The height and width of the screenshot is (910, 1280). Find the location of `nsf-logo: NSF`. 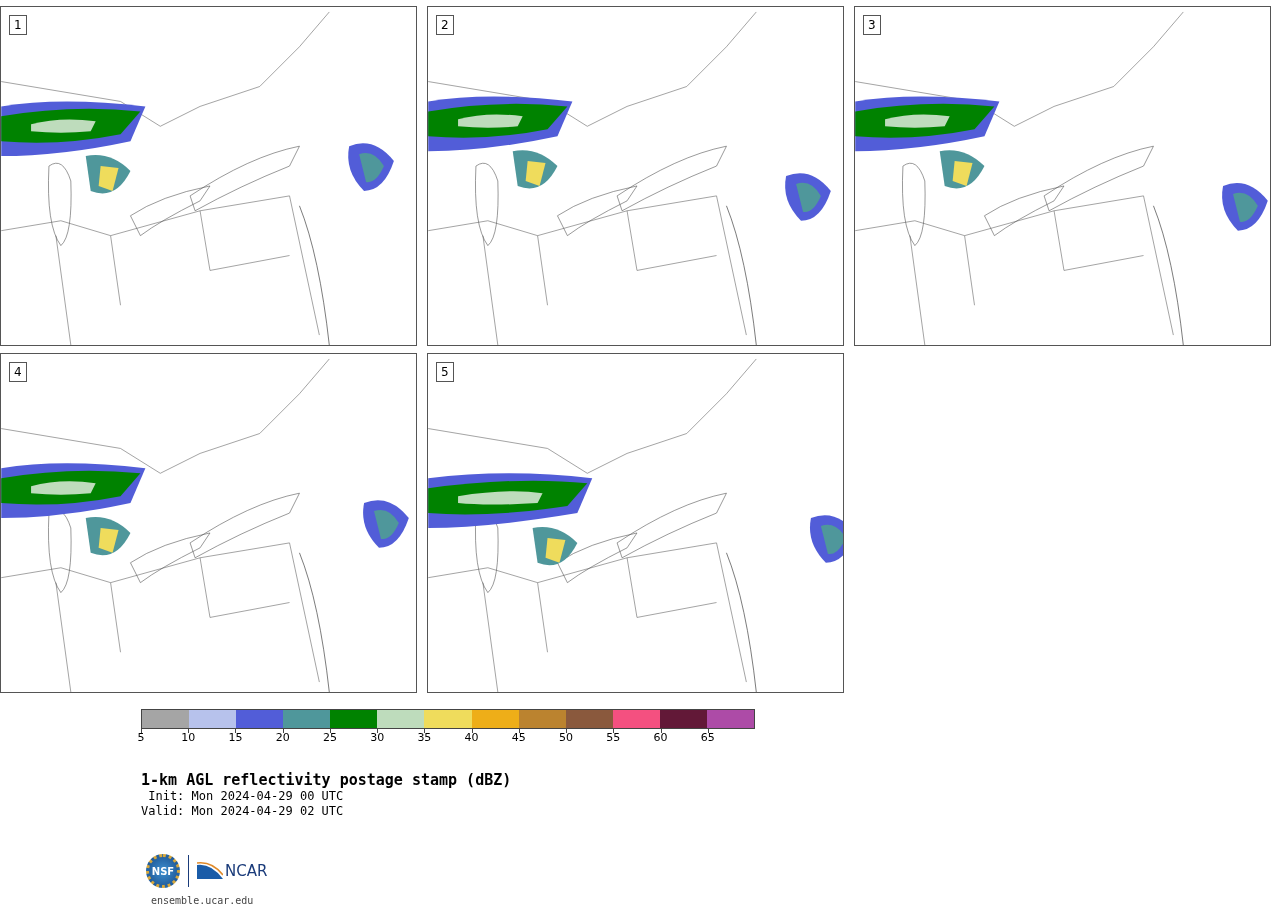

nsf-logo: NSF is located at coordinates (163, 871).